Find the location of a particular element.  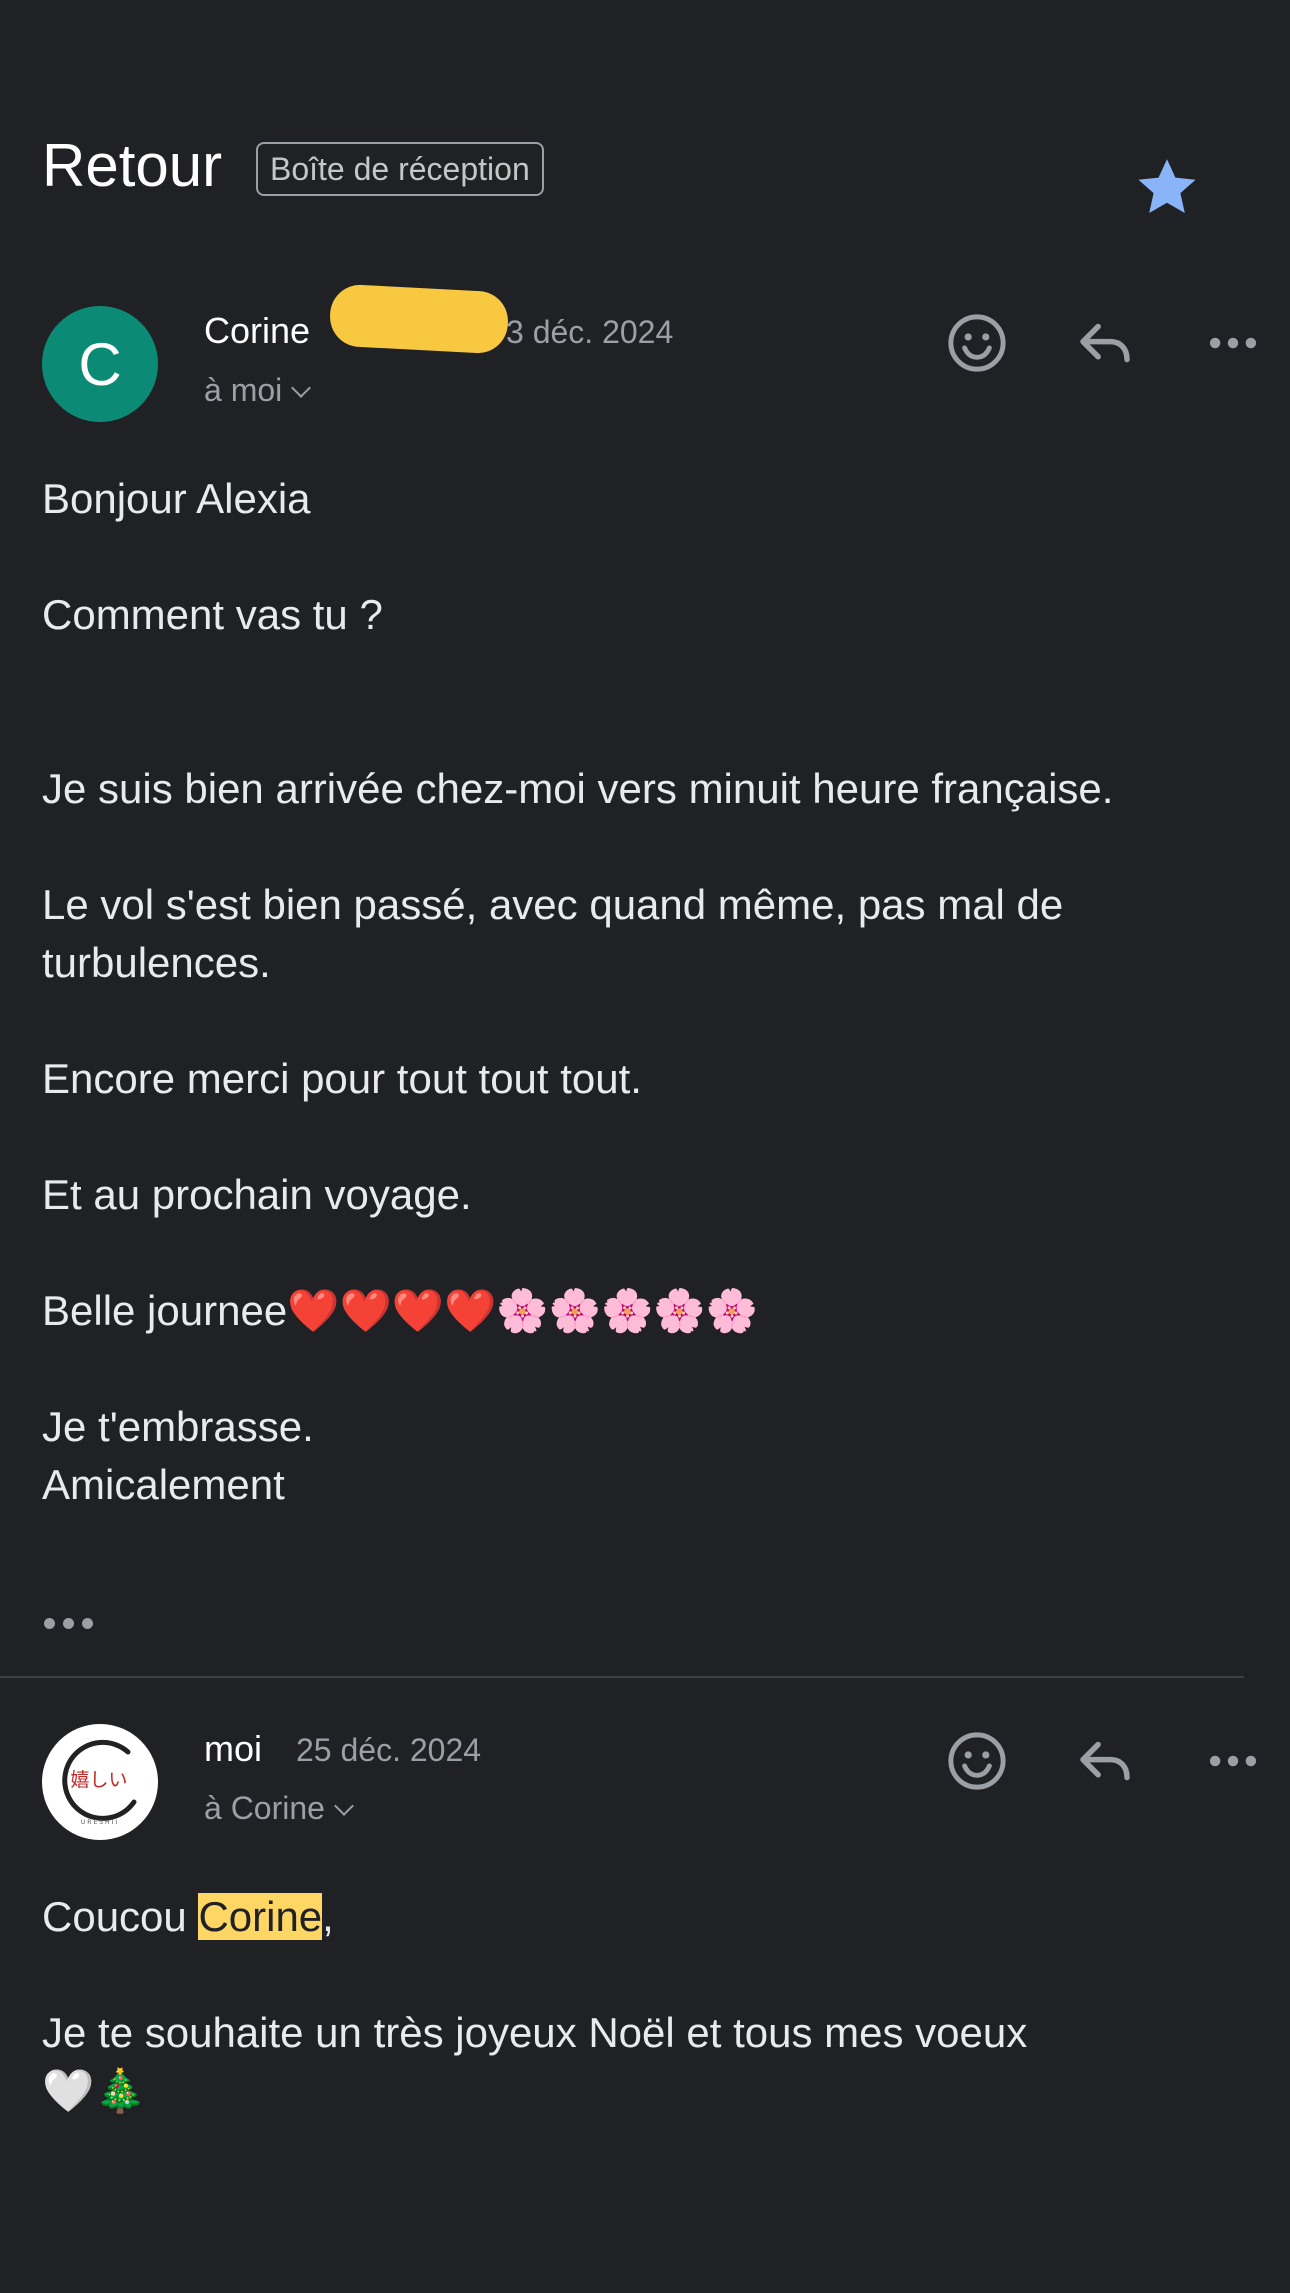

logo-caption: URESHII is located at coordinates (100, 1822).